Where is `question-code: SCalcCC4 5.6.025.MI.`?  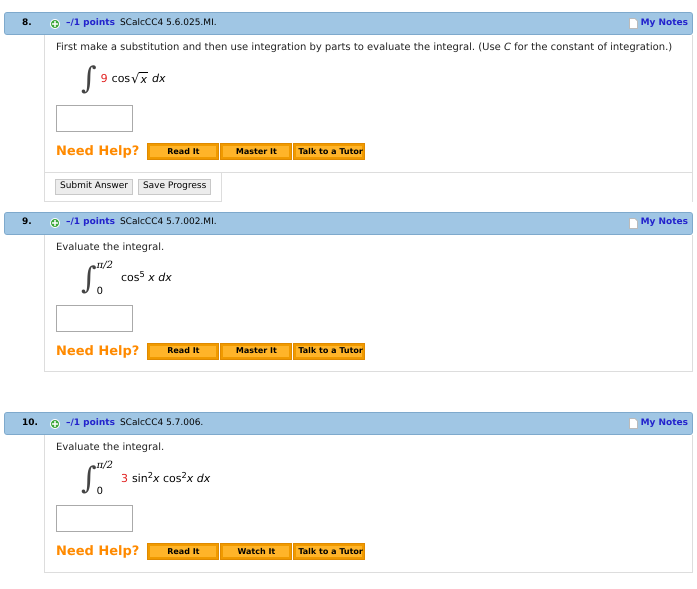
question-code: SCalcCC4 5.6.025.MI. is located at coordinates (168, 23).